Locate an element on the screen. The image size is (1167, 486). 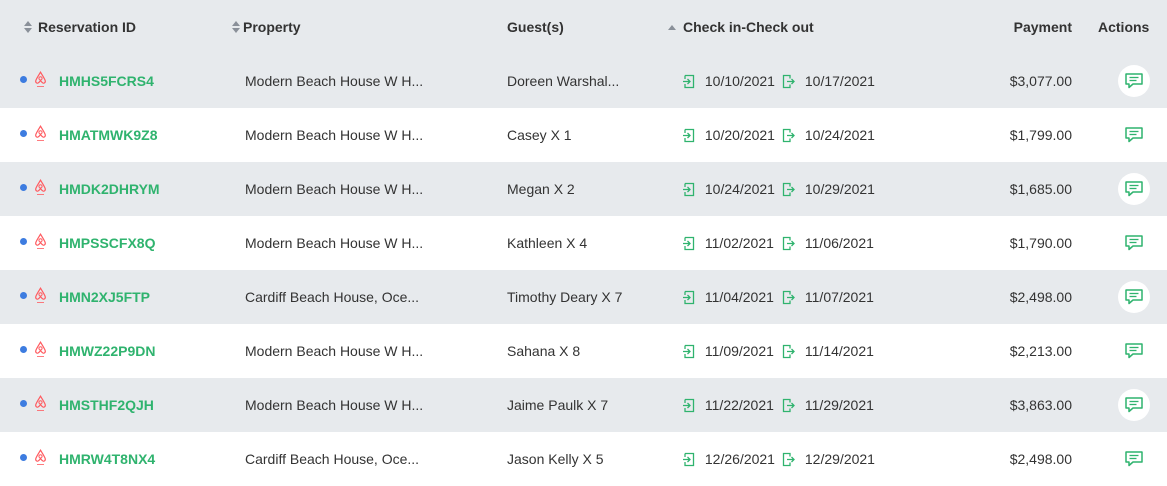
column-header-guests: Guest(s) is located at coordinates (535, 27).